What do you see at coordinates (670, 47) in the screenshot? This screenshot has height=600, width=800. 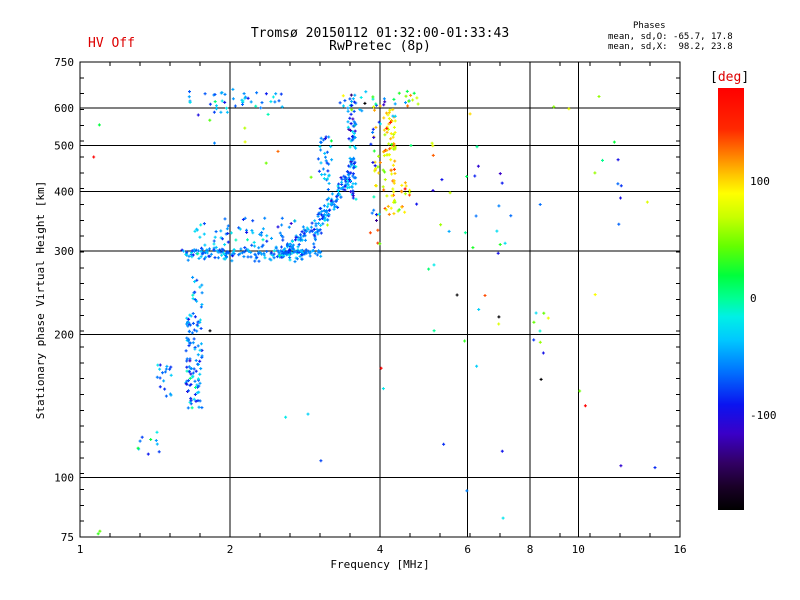 I see `phases-mean-x: mean, sd,X: 98.2, 23.8` at bounding box center [670, 47].